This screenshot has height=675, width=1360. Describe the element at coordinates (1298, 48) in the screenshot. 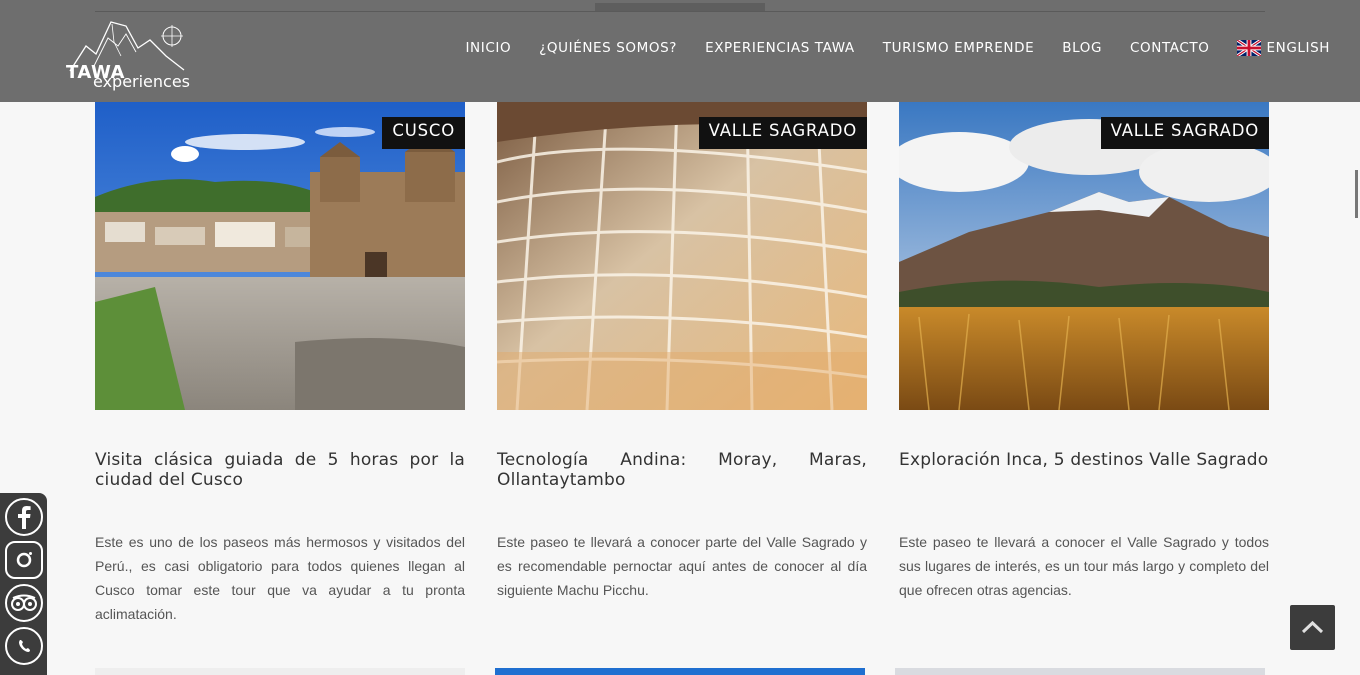

I see `language-label: ENGLISH` at that location.